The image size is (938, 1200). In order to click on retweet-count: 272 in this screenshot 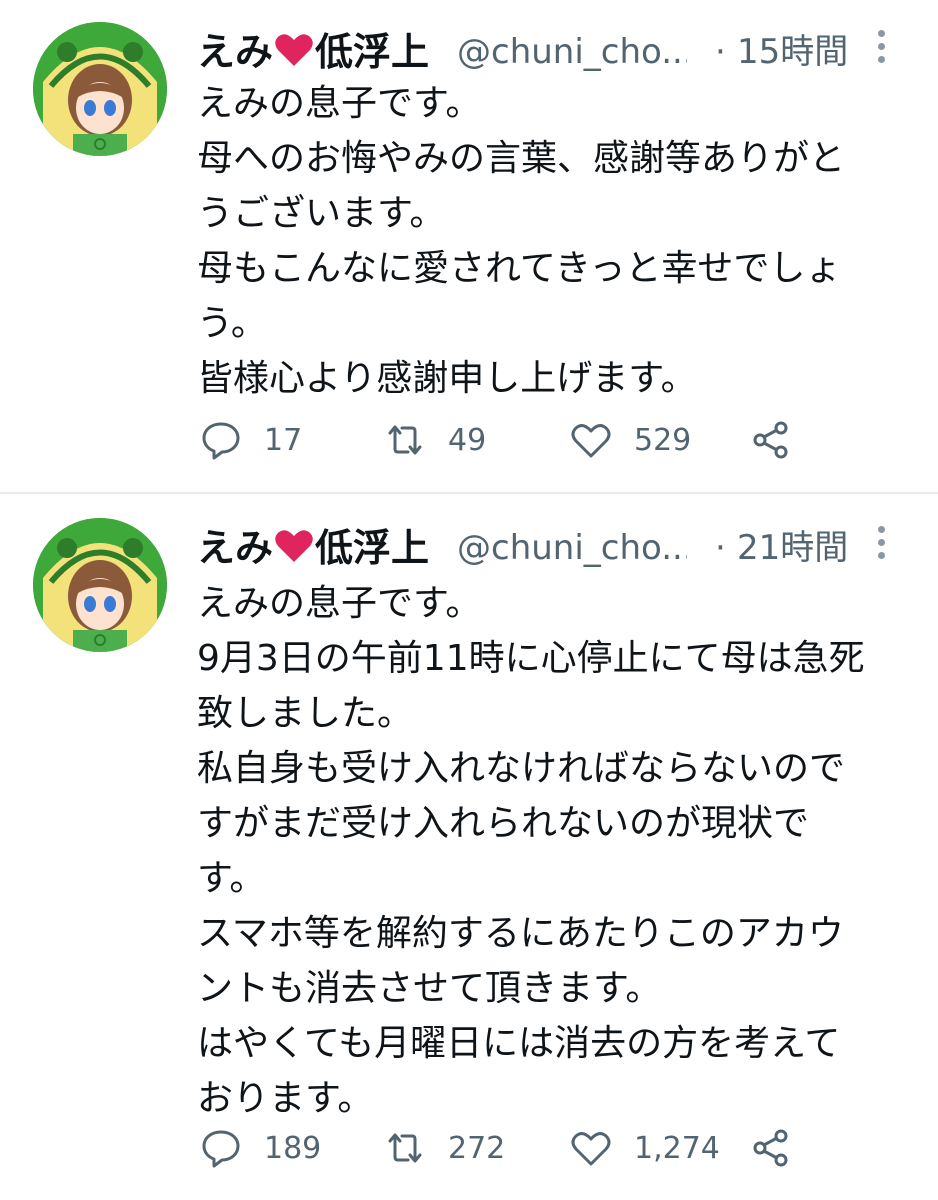, I will do `click(477, 1148)`.